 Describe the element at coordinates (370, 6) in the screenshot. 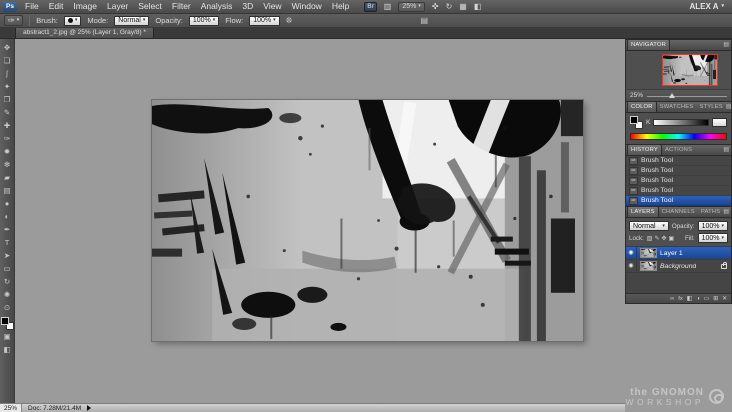

I see `launch-bridge-icon: Br` at that location.